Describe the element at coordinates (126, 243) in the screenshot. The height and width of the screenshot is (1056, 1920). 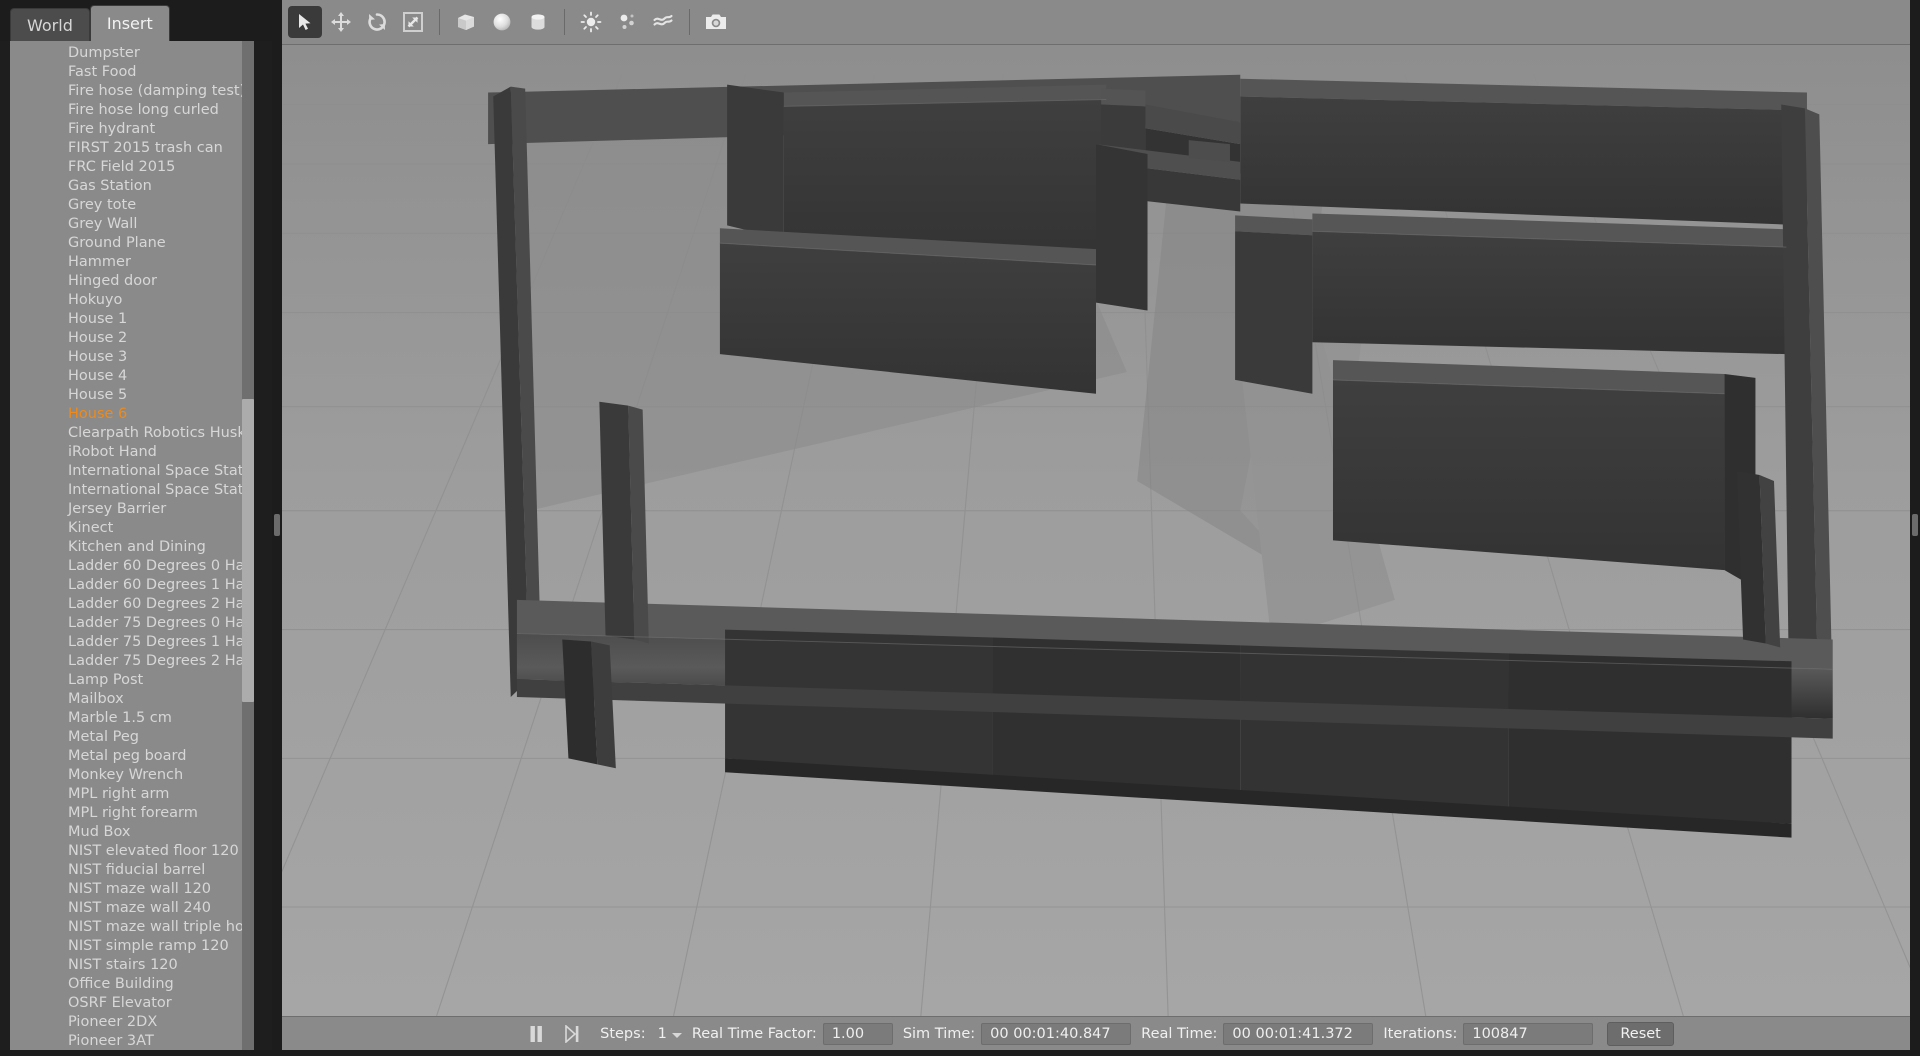
I see `insert-list-item: Ground Plane` at that location.